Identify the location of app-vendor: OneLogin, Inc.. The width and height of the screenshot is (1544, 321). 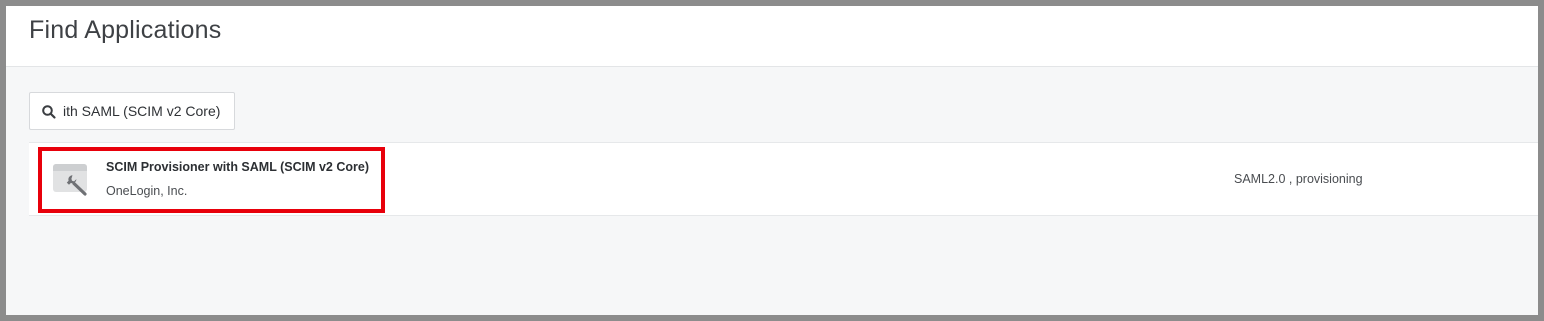
(147, 191).